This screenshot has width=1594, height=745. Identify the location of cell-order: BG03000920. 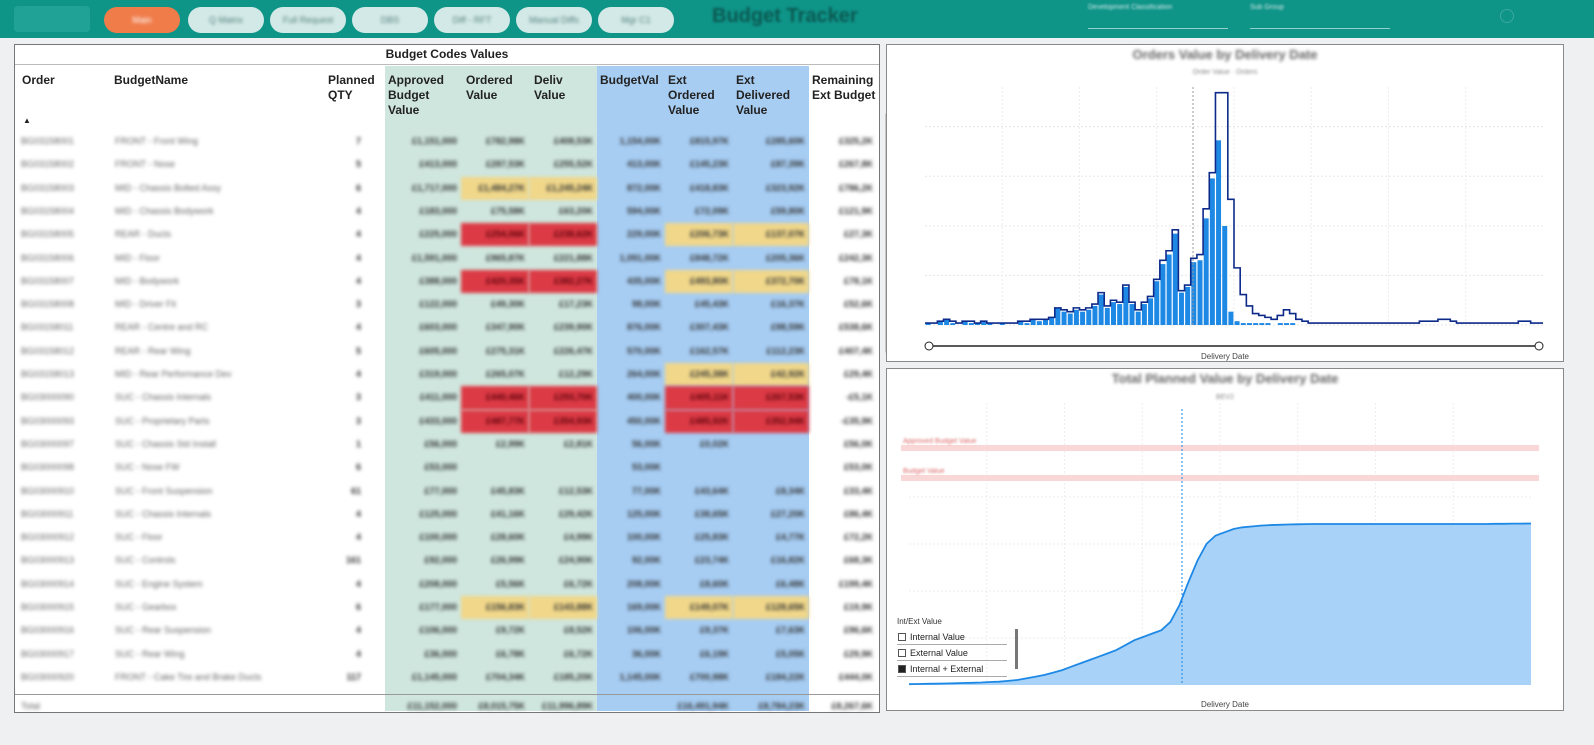
(48, 676).